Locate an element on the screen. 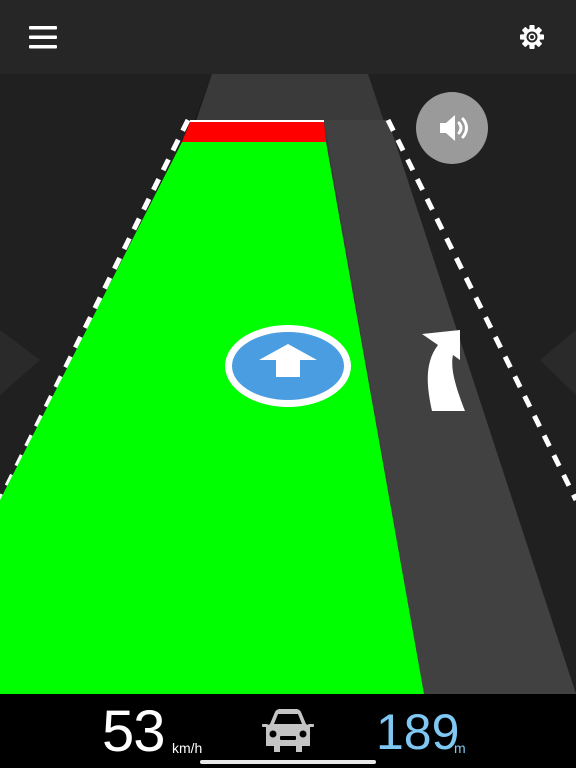  hamburger-menu-icon is located at coordinates (43, 37).